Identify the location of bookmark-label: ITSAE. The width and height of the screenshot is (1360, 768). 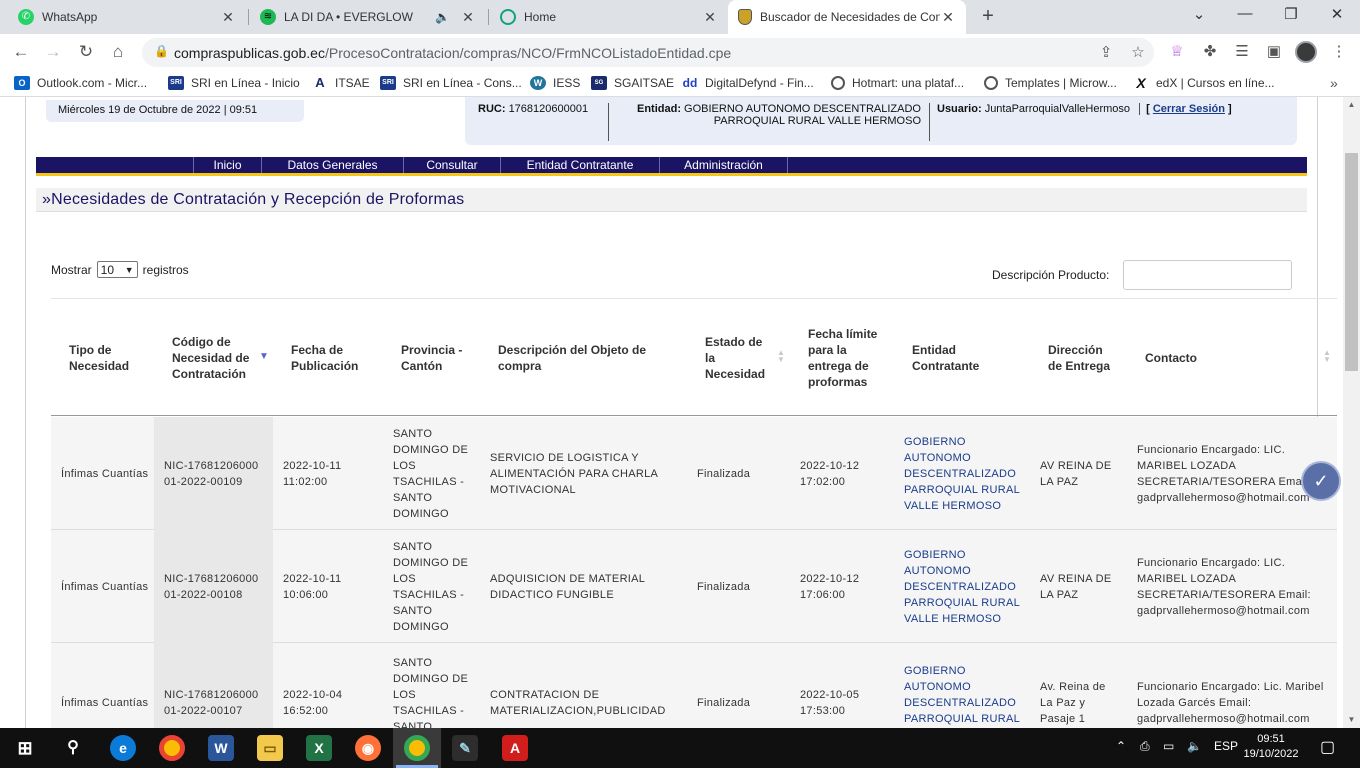
(352, 83).